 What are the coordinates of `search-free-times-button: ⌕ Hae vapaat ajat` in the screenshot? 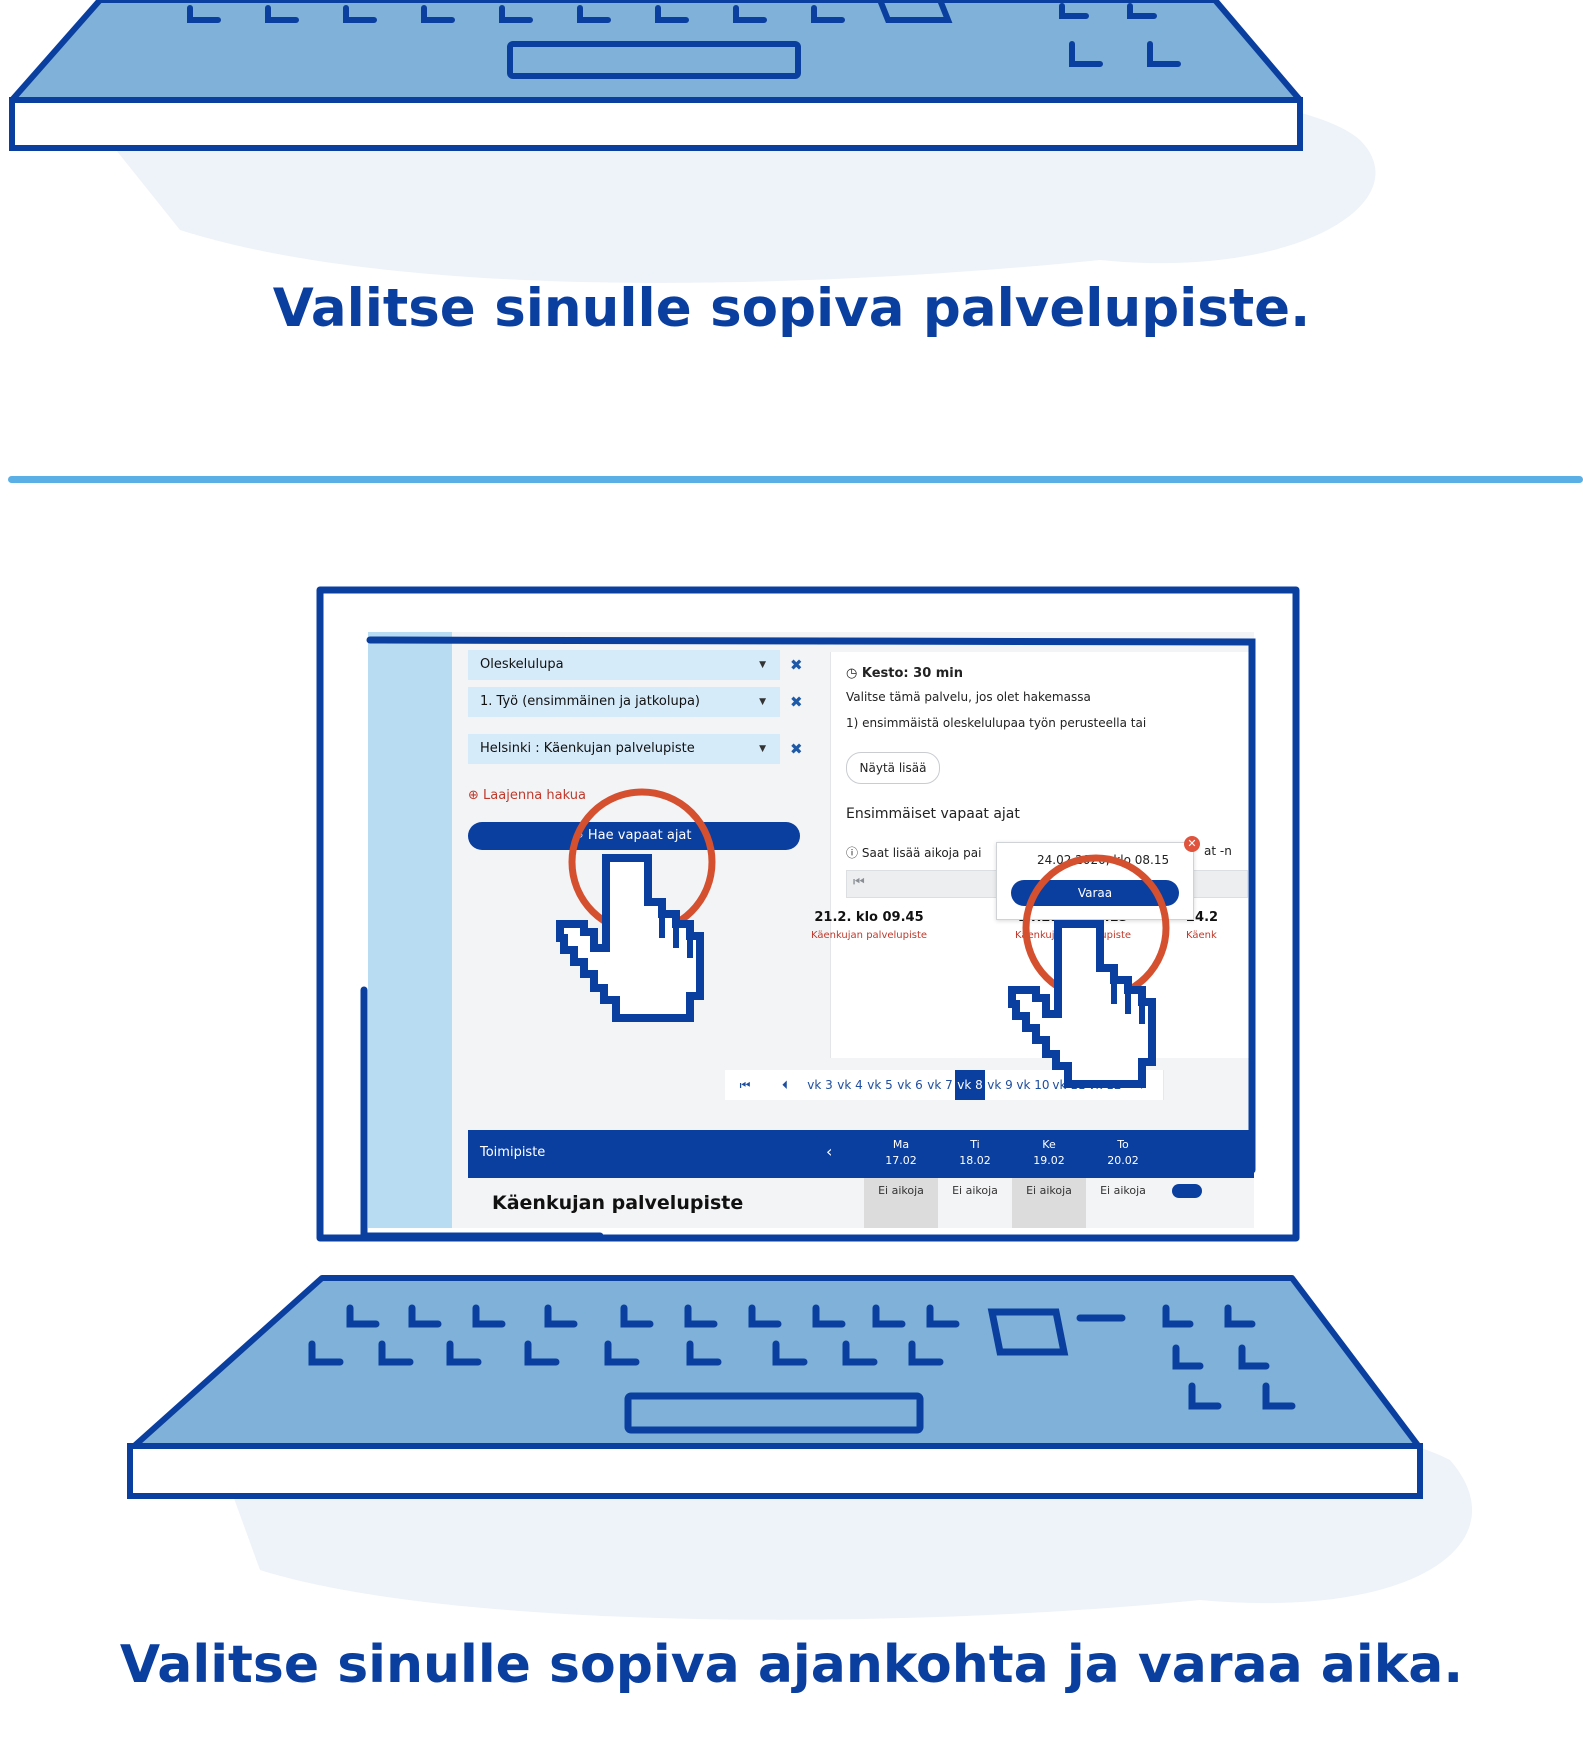 It's located at (634, 836).